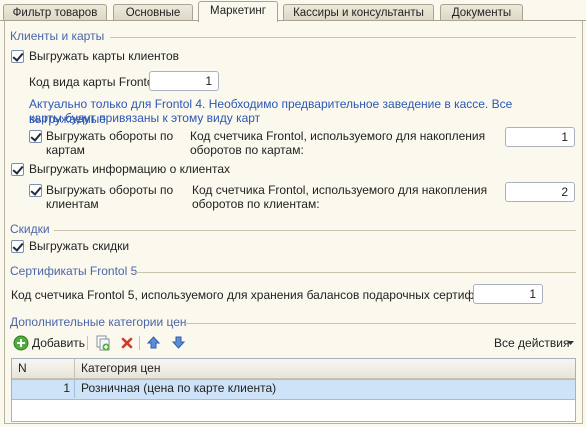 Image resolution: width=586 pixels, height=427 pixels. What do you see at coordinates (238, 11) in the screenshot?
I see `tab-marketing: Маркетинг` at bounding box center [238, 11].